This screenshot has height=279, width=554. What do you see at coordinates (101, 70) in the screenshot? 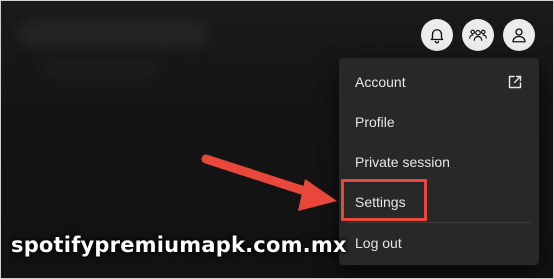
I see `blurred-subheader` at bounding box center [101, 70].